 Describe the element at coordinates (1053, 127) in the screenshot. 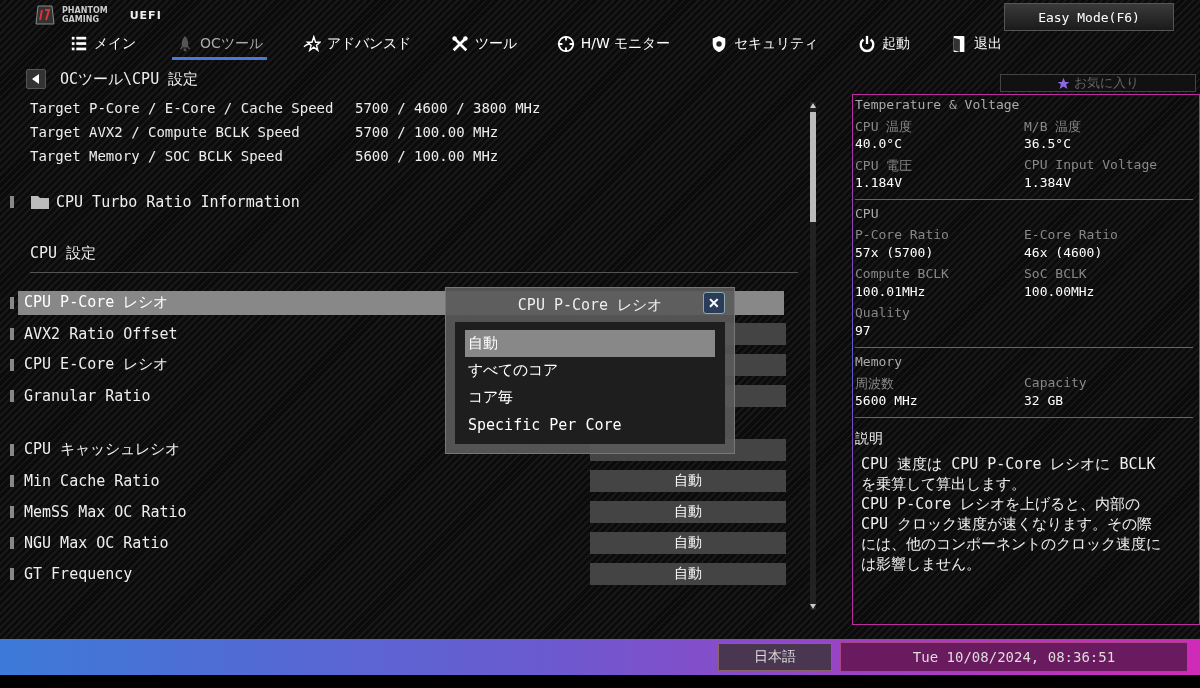

I see `monitor-label: M/B 温度` at that location.